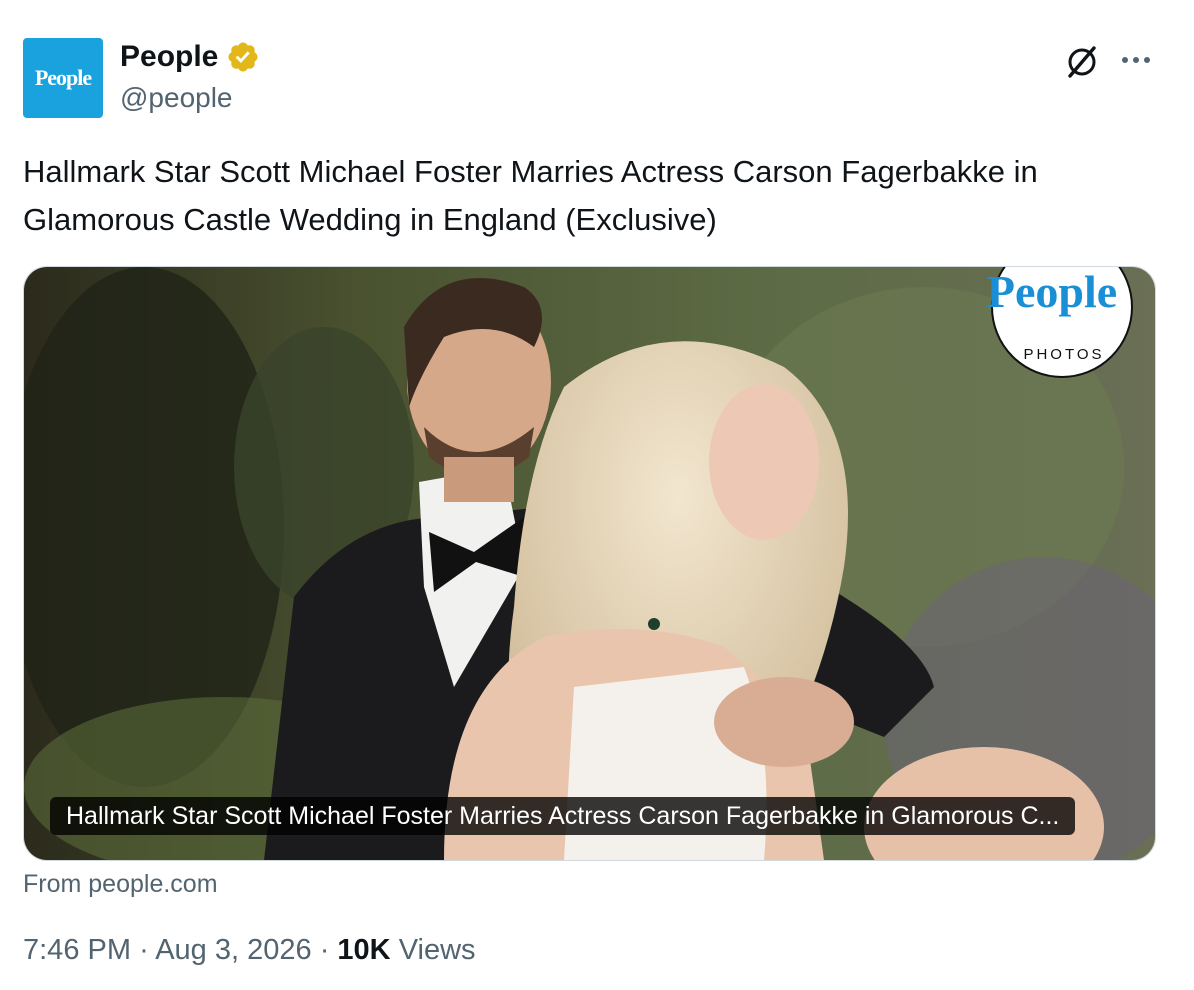 The height and width of the screenshot is (990, 1194). What do you see at coordinates (169, 57) in the screenshot?
I see `display-name: People` at bounding box center [169, 57].